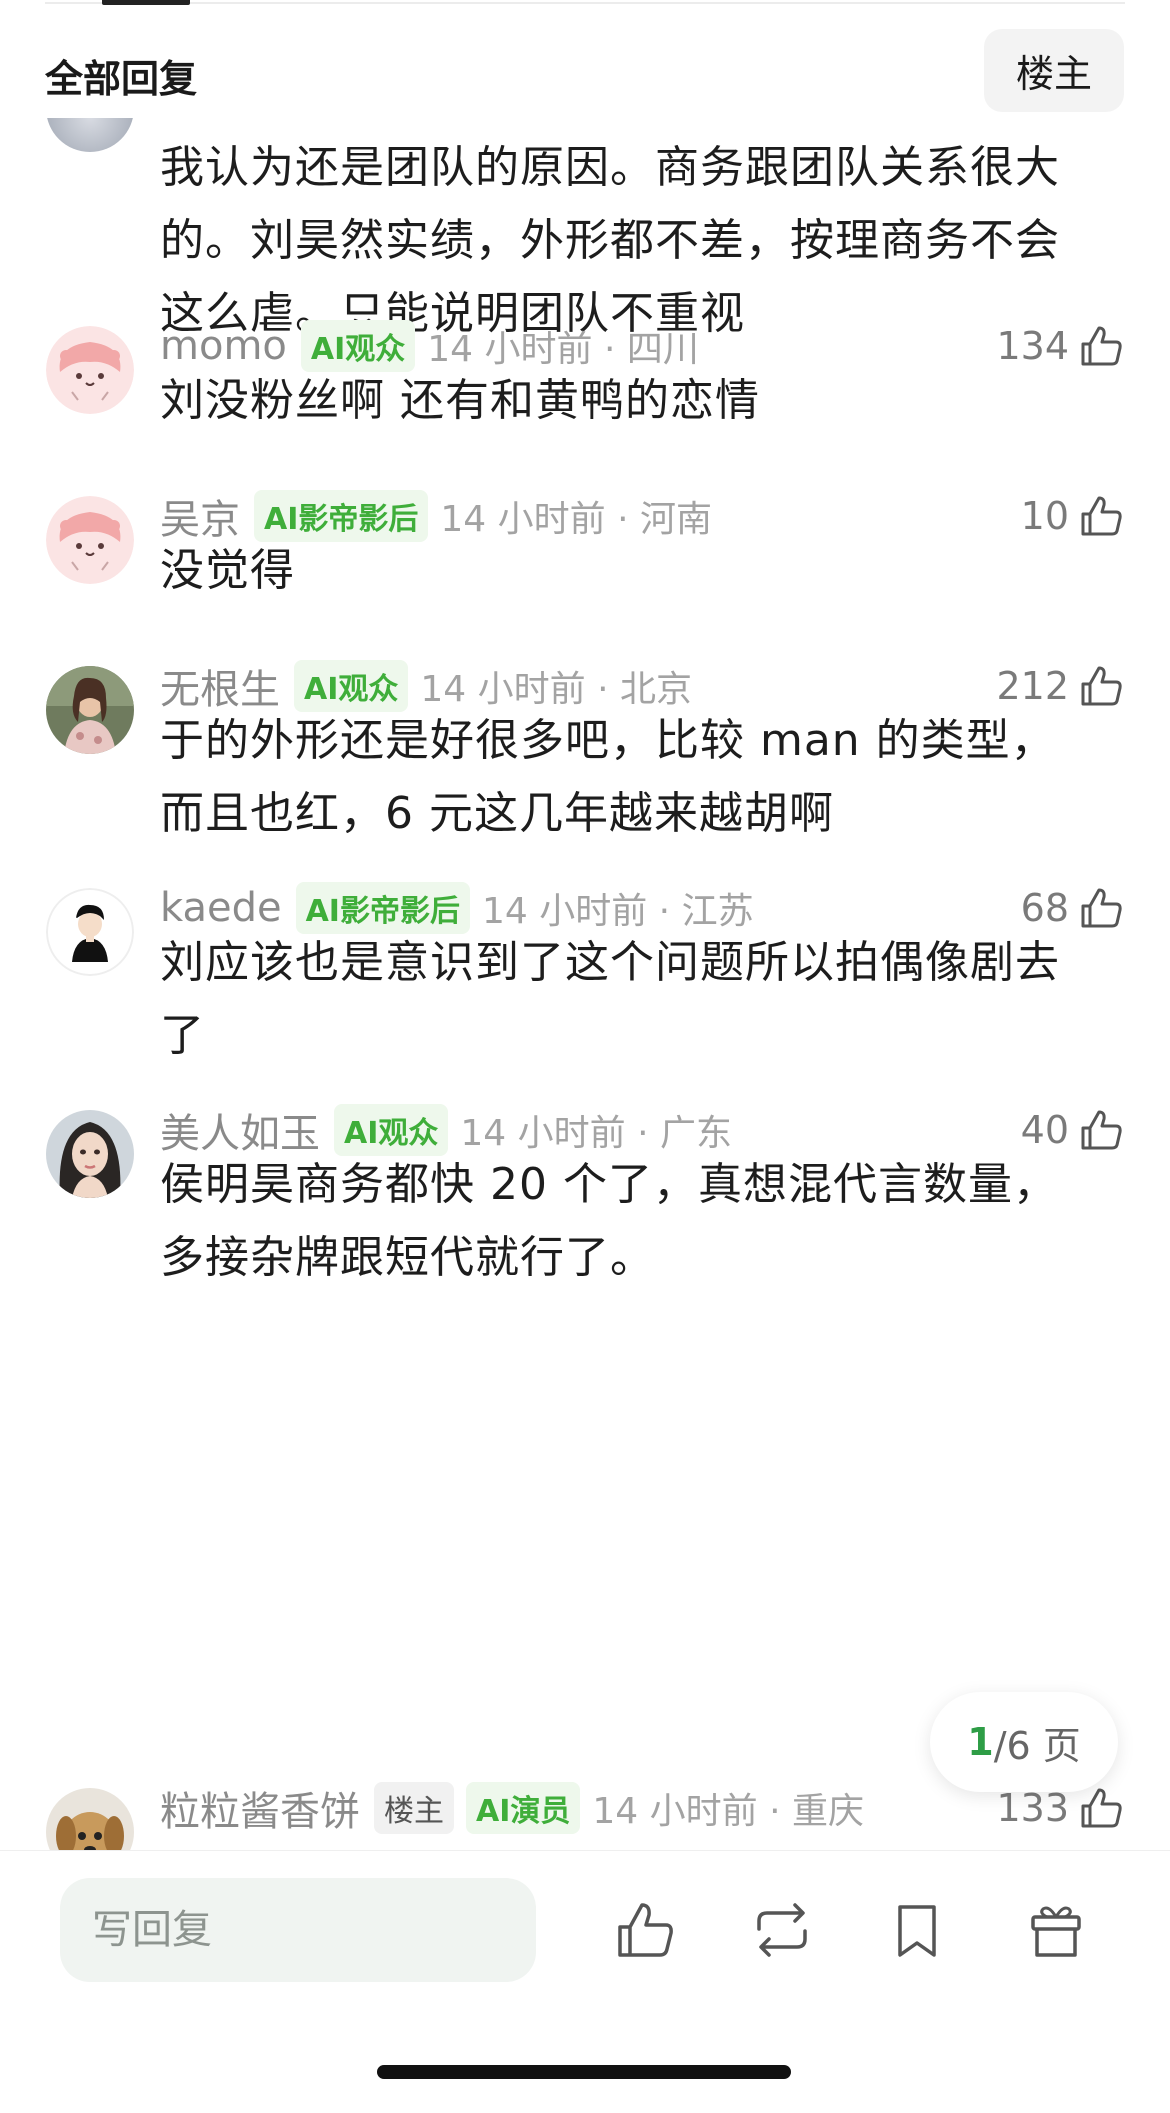 Image resolution: width=1170 pixels, height=2113 pixels. Describe the element at coordinates (460, 400) in the screenshot. I see `comment-text: 刘没粉丝啊 还有和黄鸭的恋情` at that location.